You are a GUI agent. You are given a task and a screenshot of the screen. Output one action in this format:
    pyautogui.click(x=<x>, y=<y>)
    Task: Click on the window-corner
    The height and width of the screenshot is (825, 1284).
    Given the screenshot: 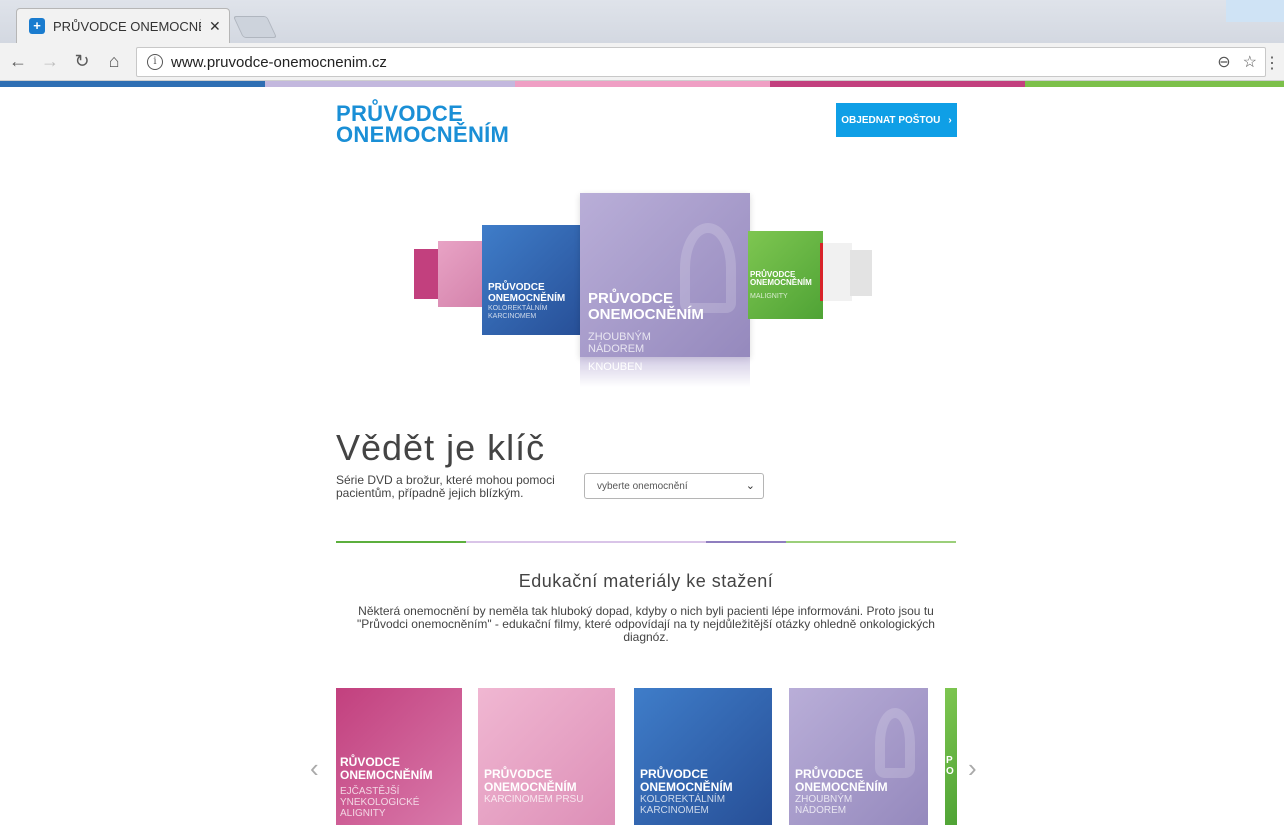 What is the action you would take?
    pyautogui.click(x=1255, y=11)
    